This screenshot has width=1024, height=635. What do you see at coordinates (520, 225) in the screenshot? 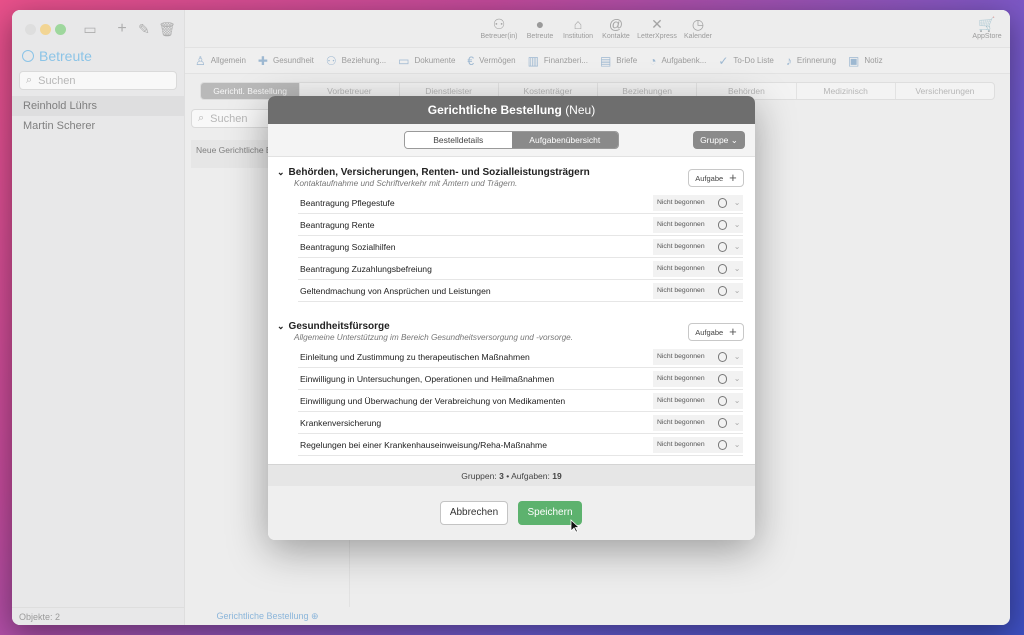
I see `task-row: Beantragung Rente Nicht begonnen ⌄` at bounding box center [520, 225].